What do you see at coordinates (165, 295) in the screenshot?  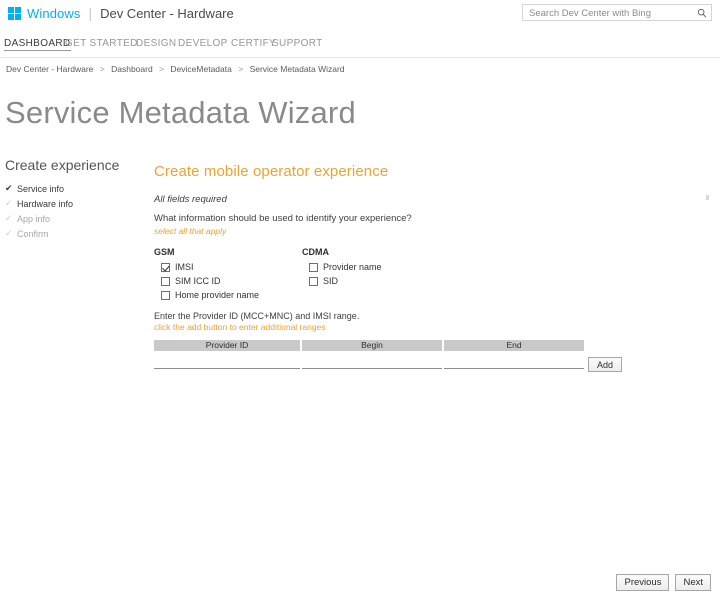 I see `checkbox-home-provider-name` at bounding box center [165, 295].